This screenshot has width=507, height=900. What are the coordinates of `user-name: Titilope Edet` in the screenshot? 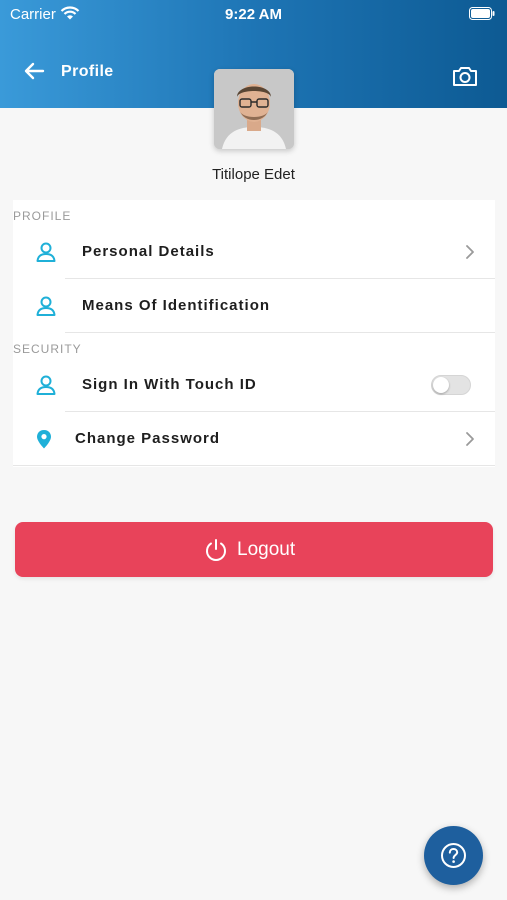 It's located at (253, 174).